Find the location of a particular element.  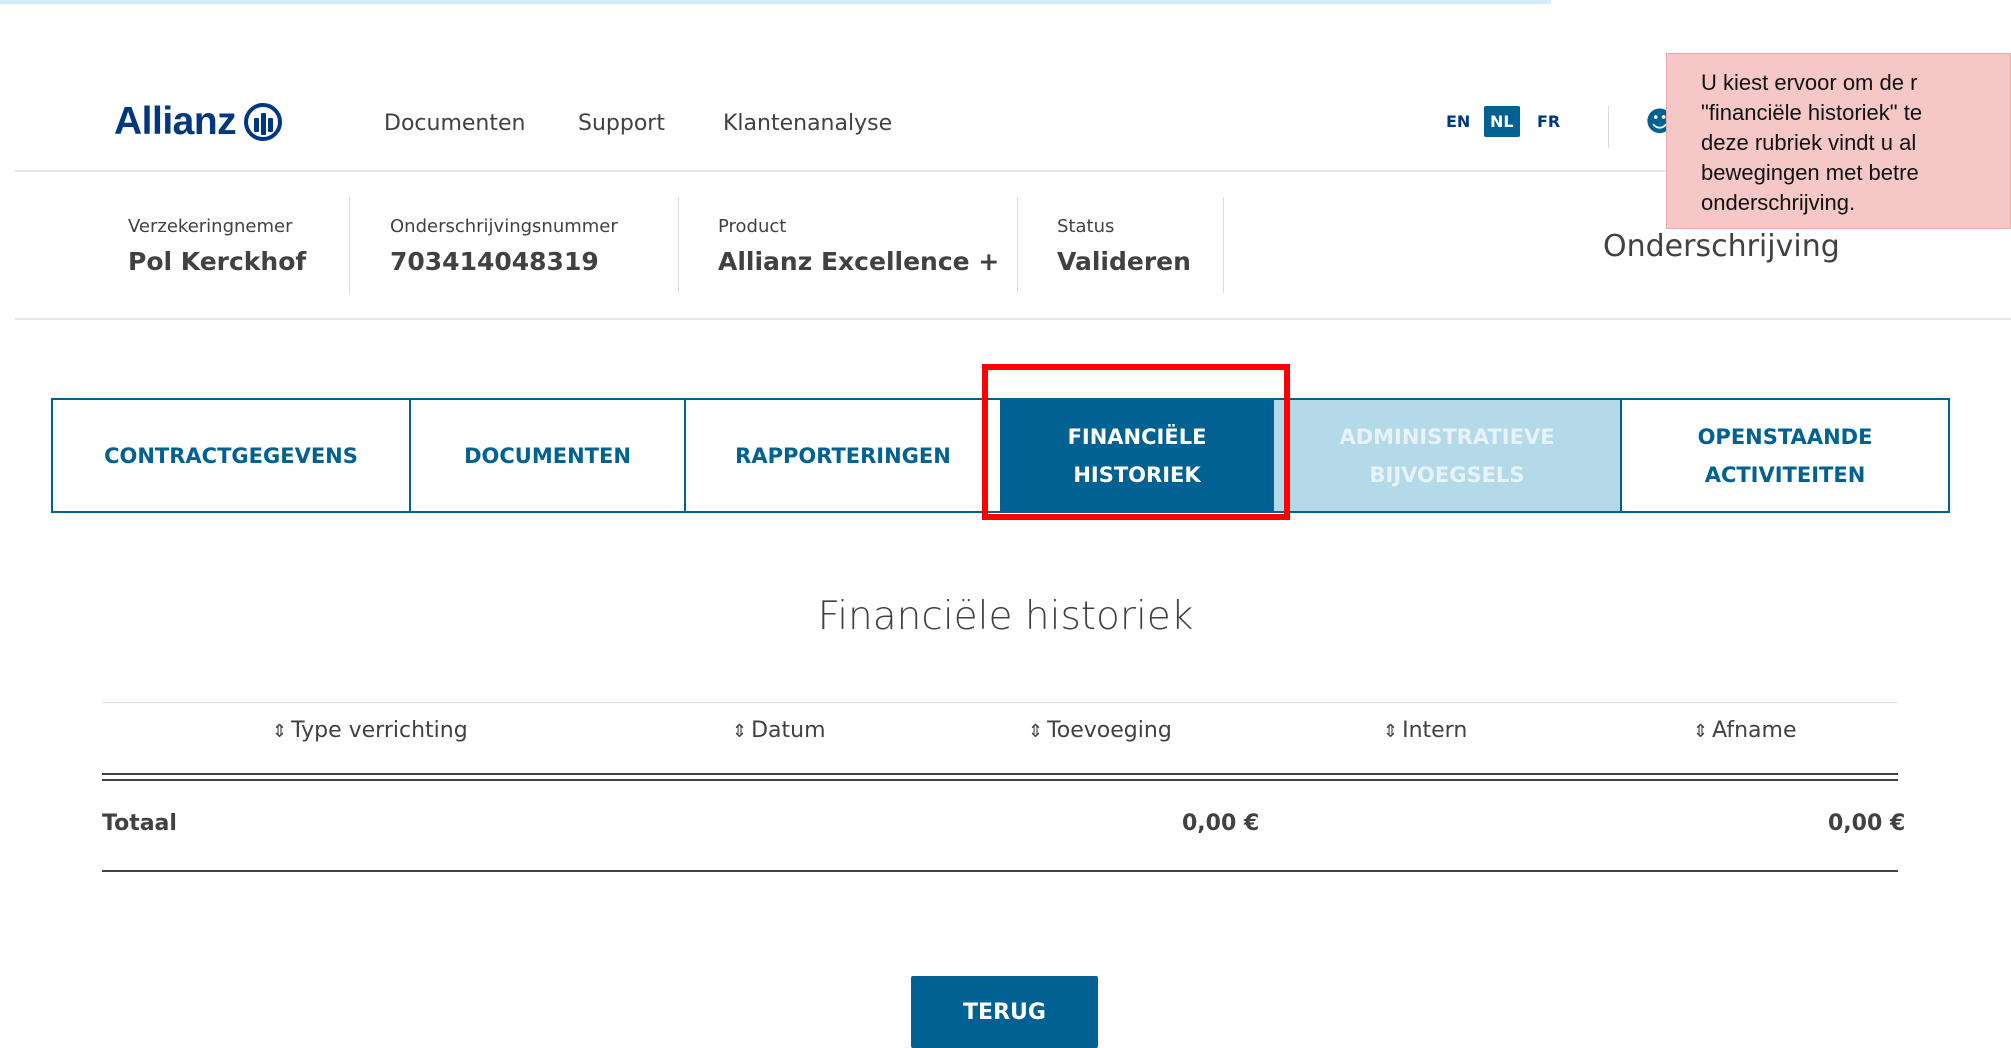

nav-klantenanalyse: Klantenanalyse is located at coordinates (807, 123).